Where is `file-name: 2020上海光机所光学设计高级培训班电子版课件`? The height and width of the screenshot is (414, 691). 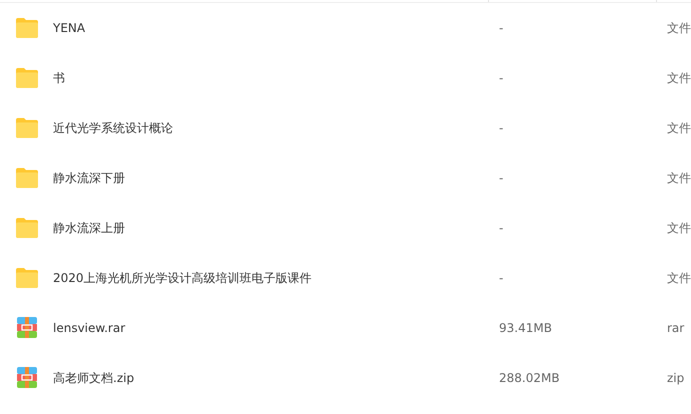 file-name: 2020上海光机所光学设计高级培训班电子版课件 is located at coordinates (182, 278).